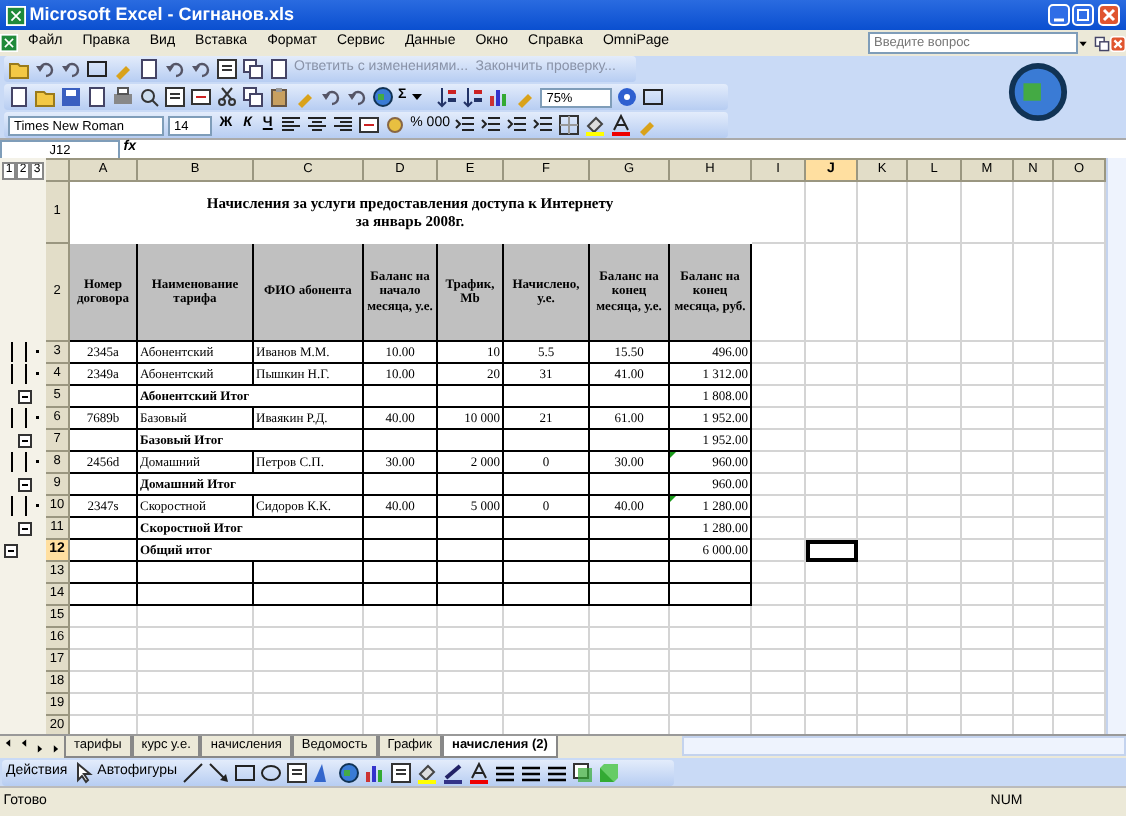  What do you see at coordinates (279, 97) in the screenshot?
I see `paste-icon` at bounding box center [279, 97].